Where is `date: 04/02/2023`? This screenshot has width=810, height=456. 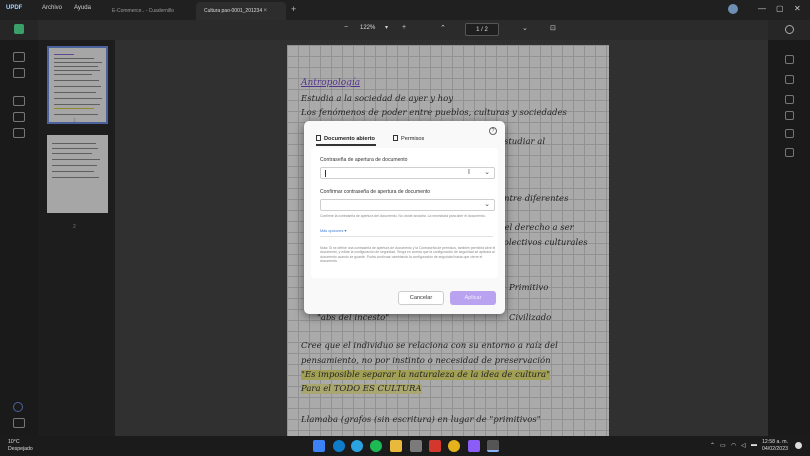 date: 04/02/2023 is located at coordinates (775, 448).